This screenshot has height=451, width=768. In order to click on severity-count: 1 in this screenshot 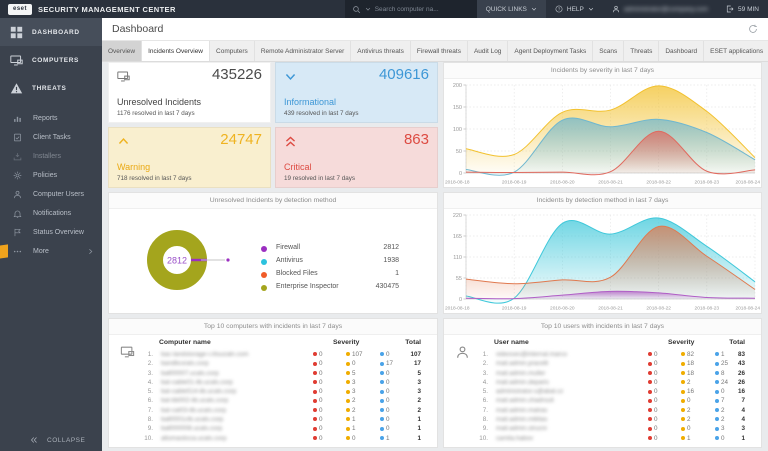, I will do `click(351, 419)`.